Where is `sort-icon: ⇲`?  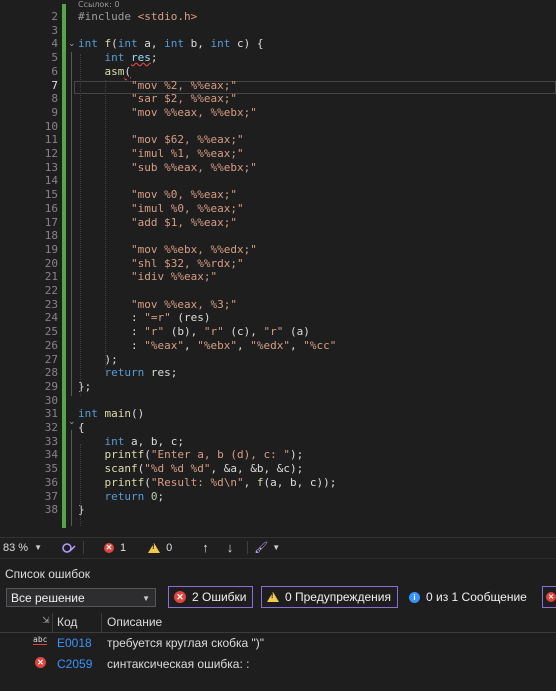
sort-icon: ⇲ is located at coordinates (46, 620).